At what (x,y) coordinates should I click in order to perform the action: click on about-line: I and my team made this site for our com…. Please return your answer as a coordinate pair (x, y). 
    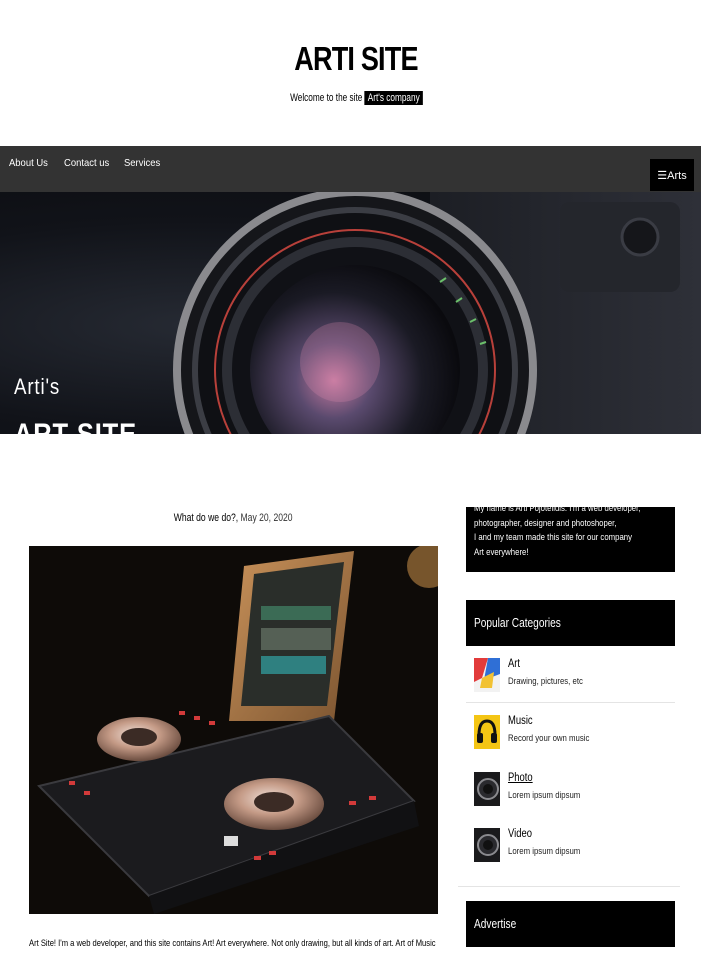
    Looking at the image, I should click on (553, 537).